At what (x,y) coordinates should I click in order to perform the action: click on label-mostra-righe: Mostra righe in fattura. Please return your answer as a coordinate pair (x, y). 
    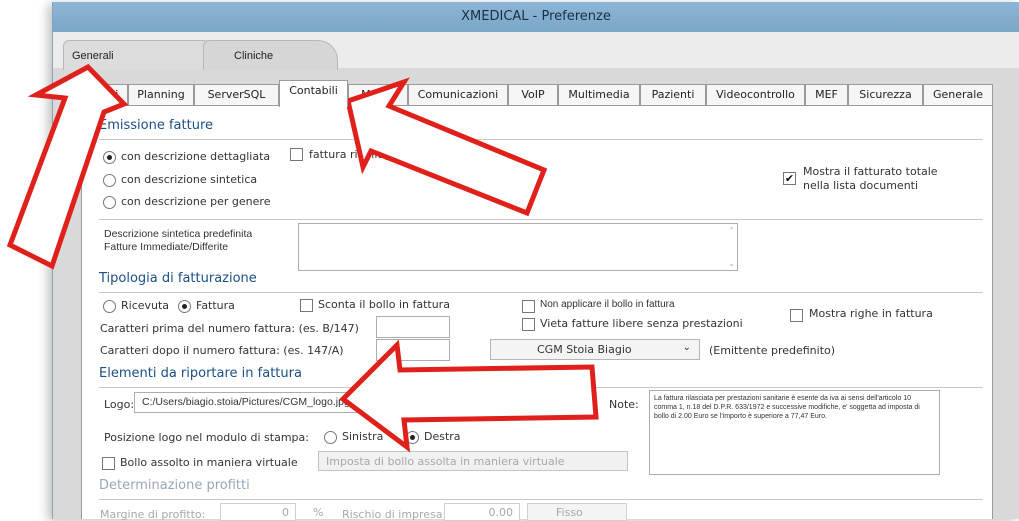
    Looking at the image, I should click on (871, 313).